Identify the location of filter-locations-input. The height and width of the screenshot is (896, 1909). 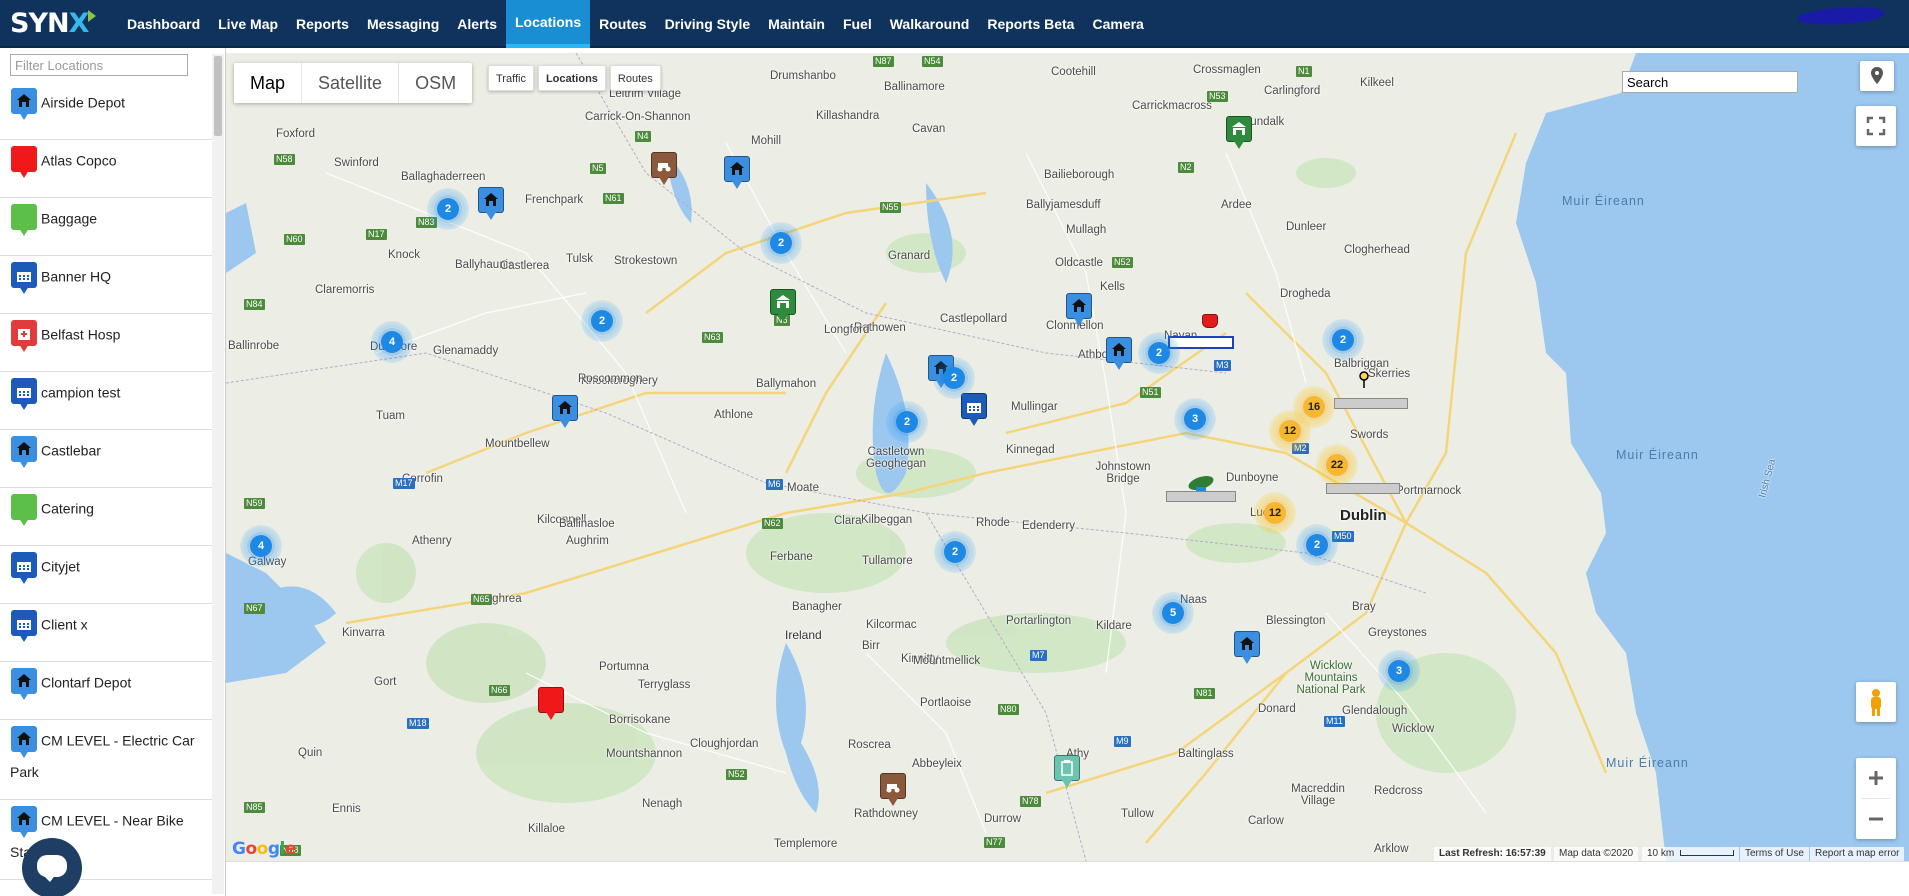
(99, 65).